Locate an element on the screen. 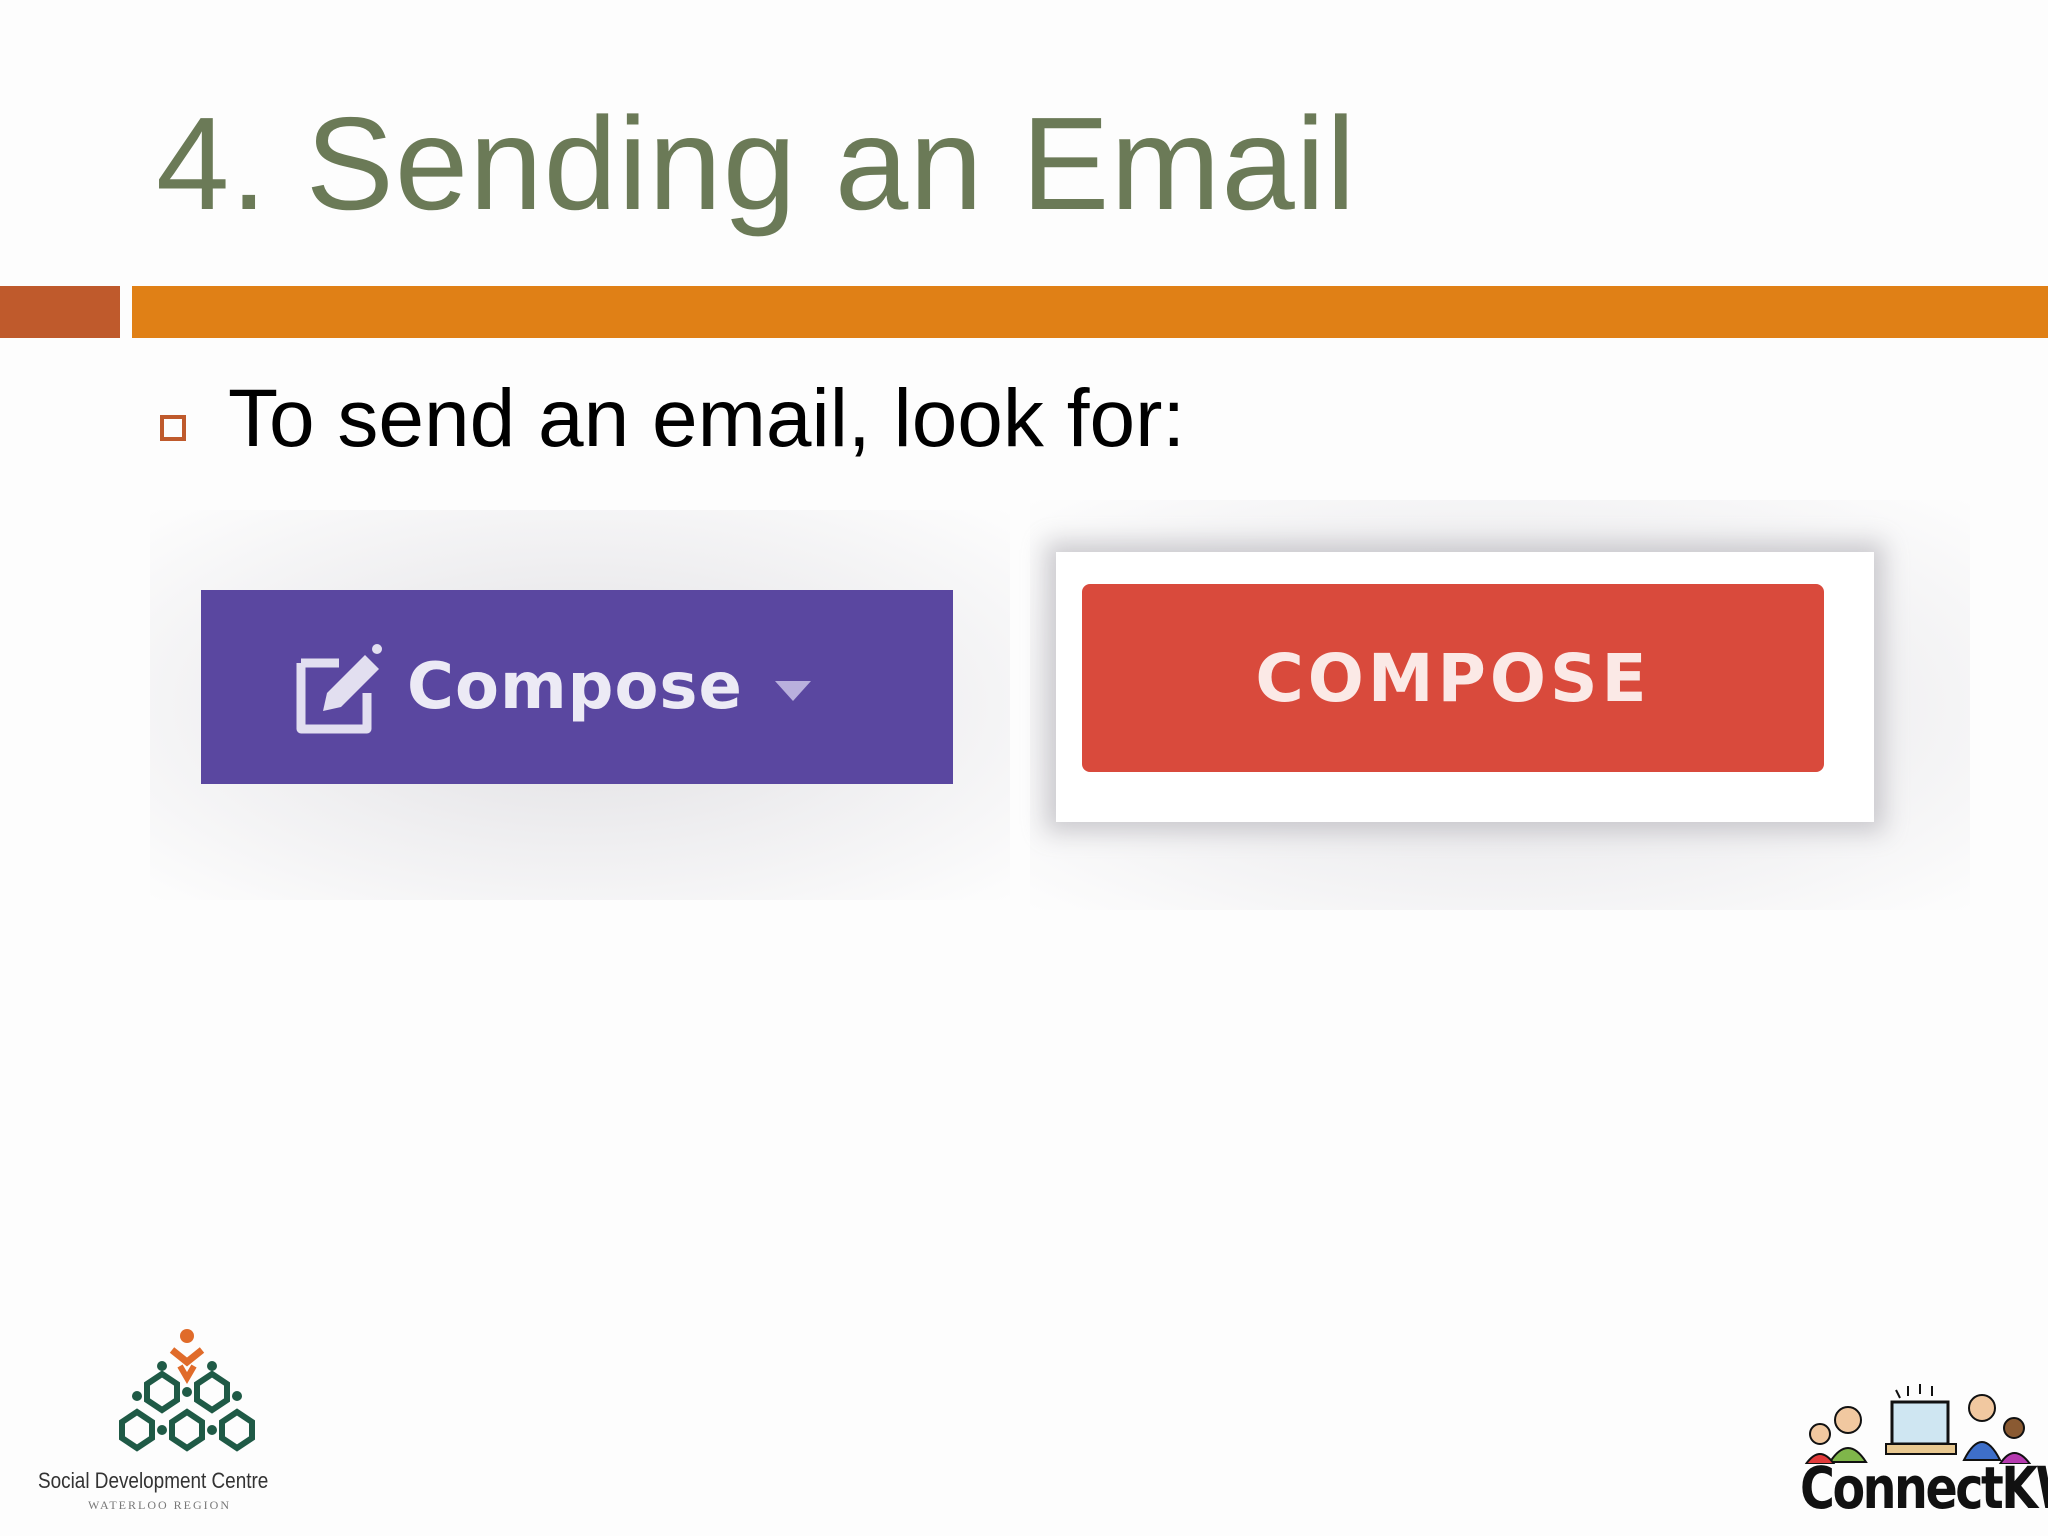  accent-bar-left is located at coordinates (60, 312).